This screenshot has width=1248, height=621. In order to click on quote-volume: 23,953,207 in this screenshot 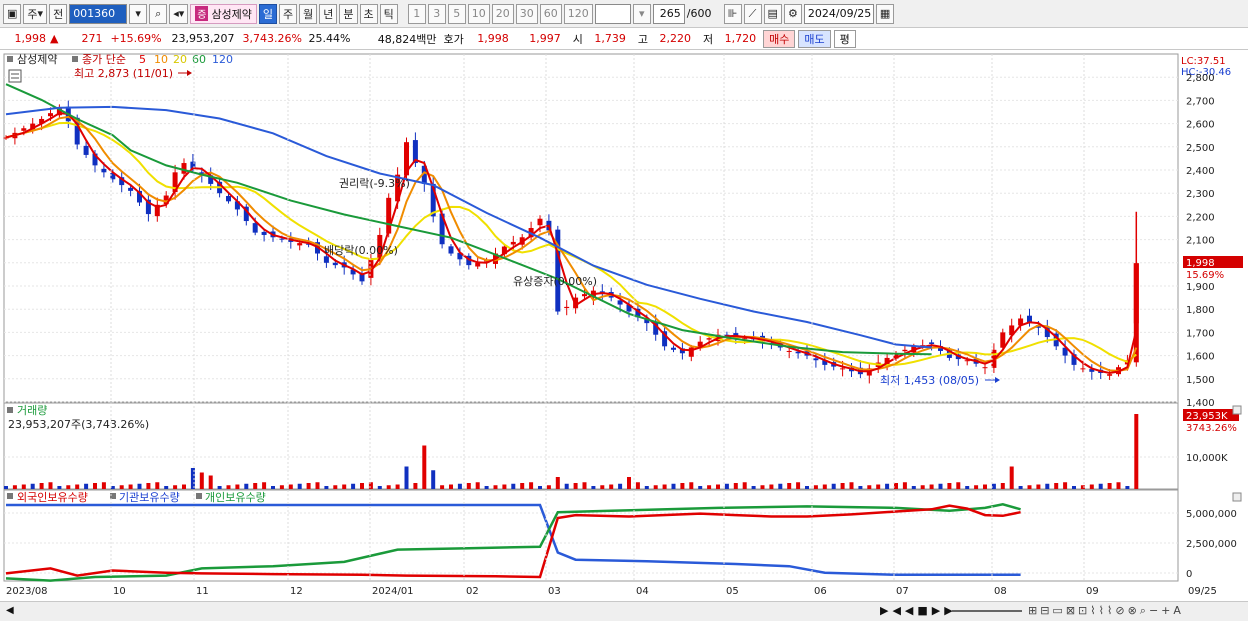, I will do `click(203, 38)`.